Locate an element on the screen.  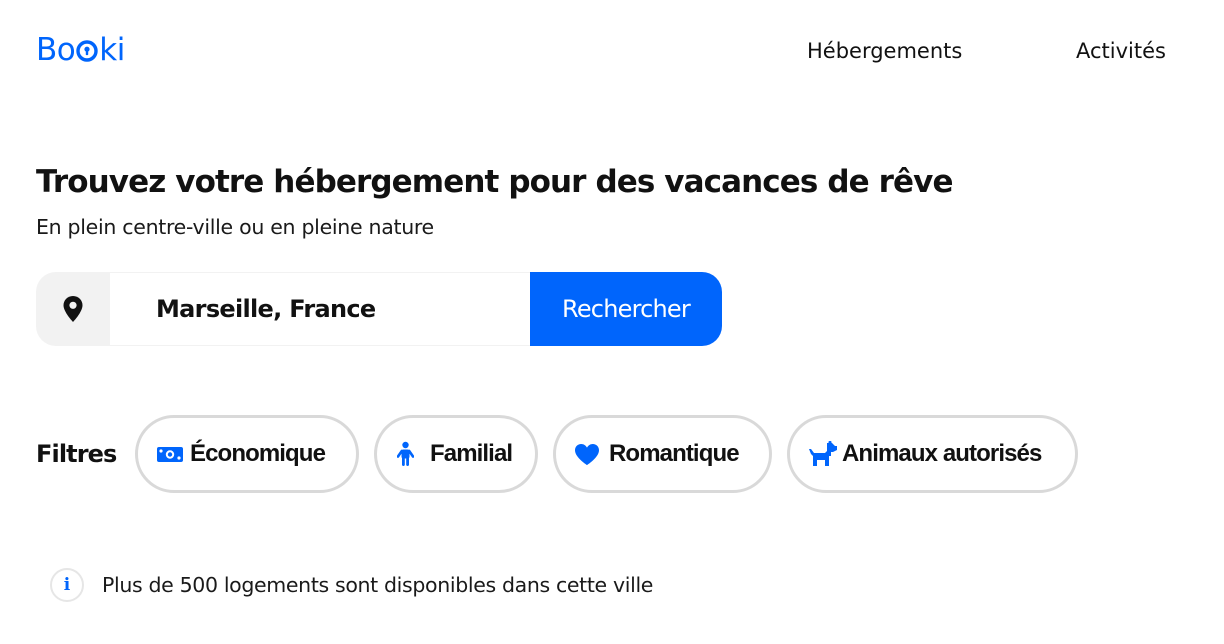
nav-hebergements: Hébergements is located at coordinates (884, 51).